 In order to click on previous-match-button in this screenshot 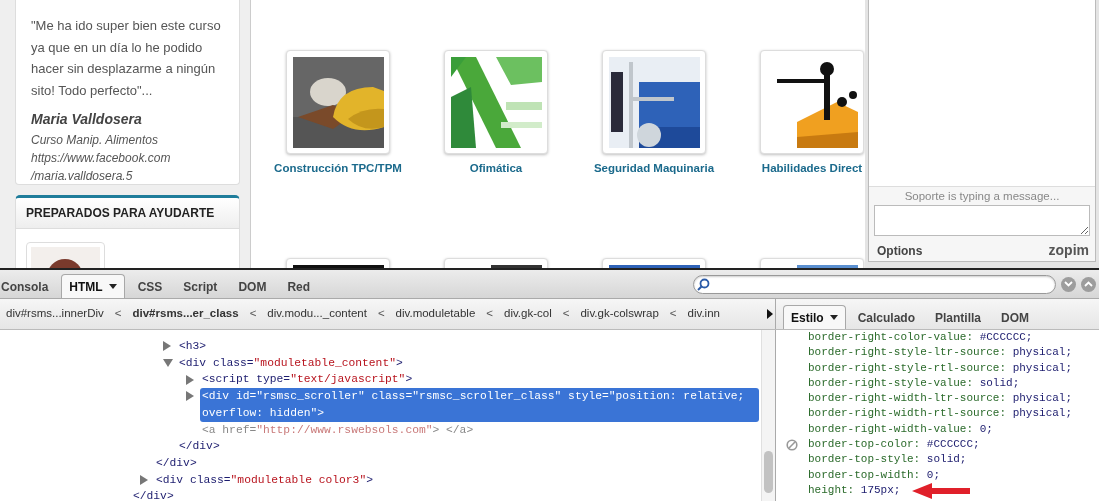, I will do `click(1088, 284)`.